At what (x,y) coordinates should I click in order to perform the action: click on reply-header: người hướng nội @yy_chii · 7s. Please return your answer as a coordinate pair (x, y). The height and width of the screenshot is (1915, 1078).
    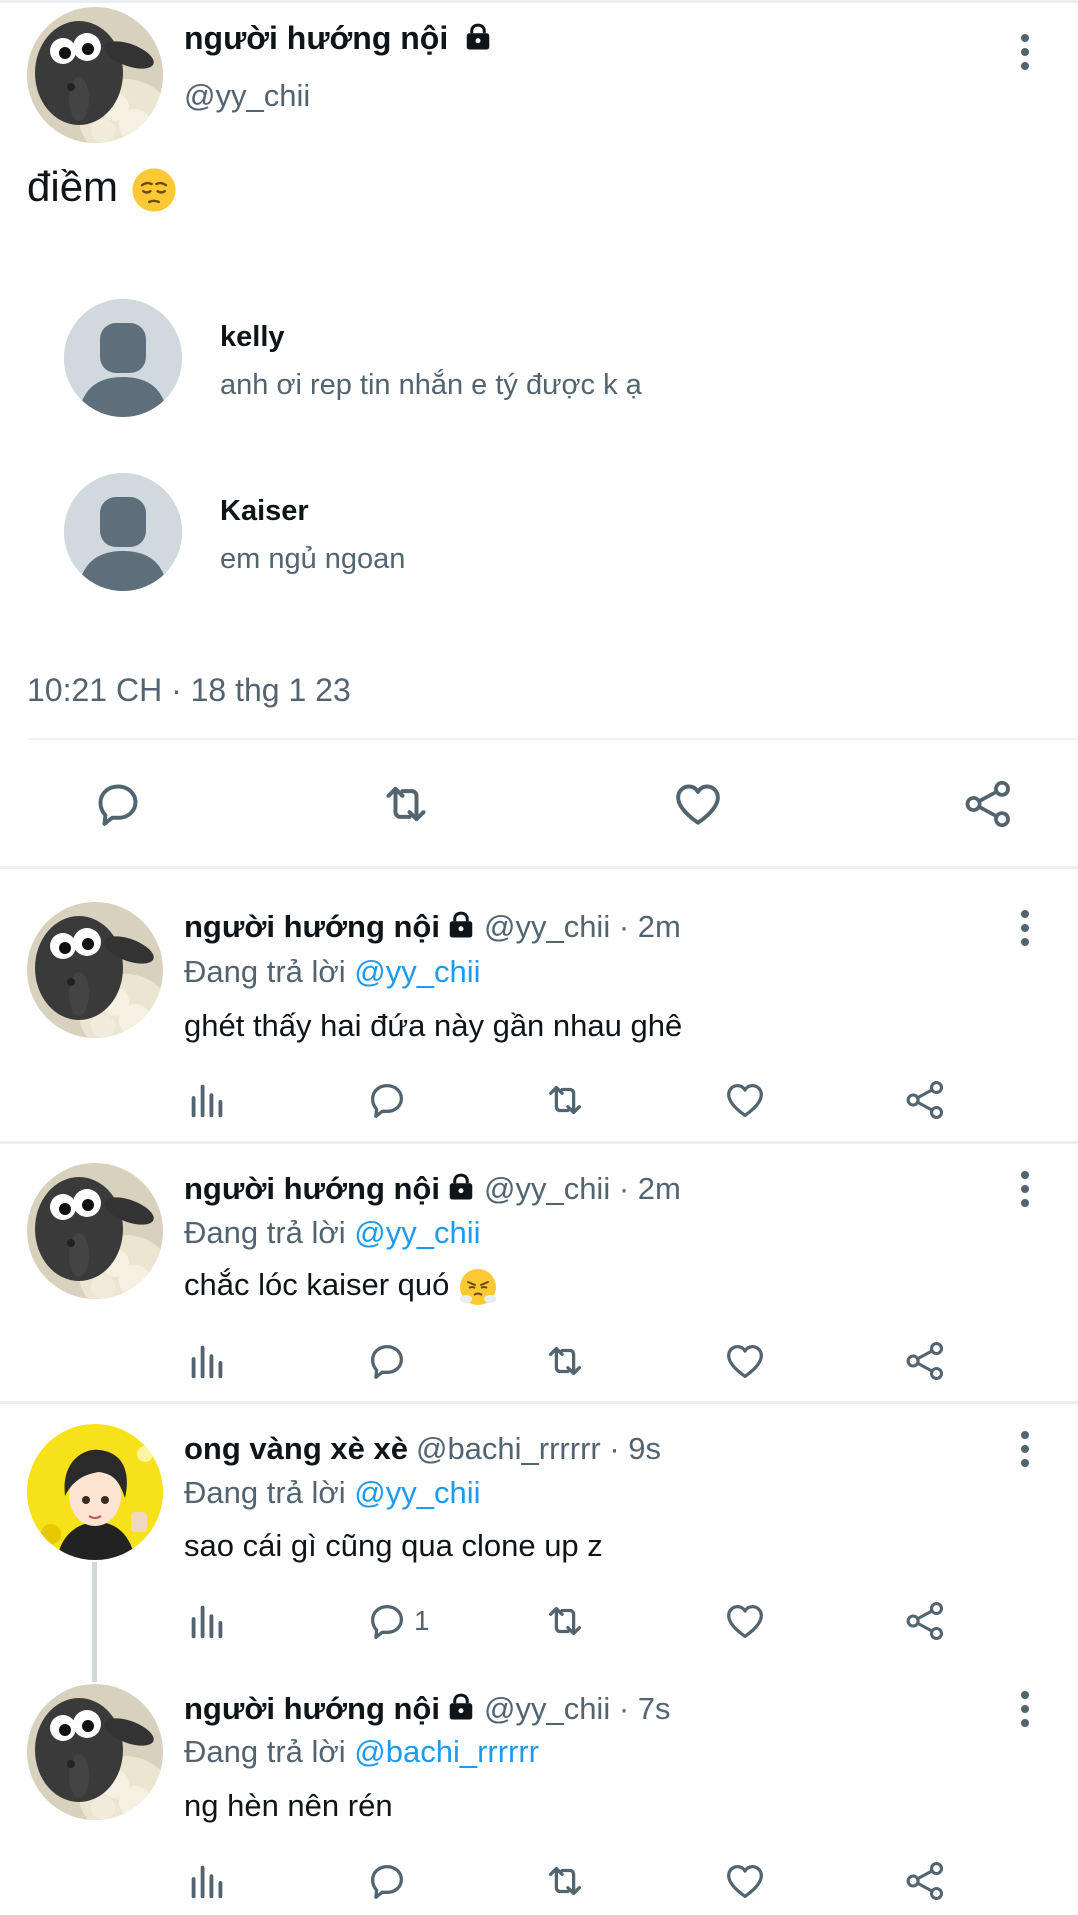
    Looking at the image, I should click on (427, 1709).